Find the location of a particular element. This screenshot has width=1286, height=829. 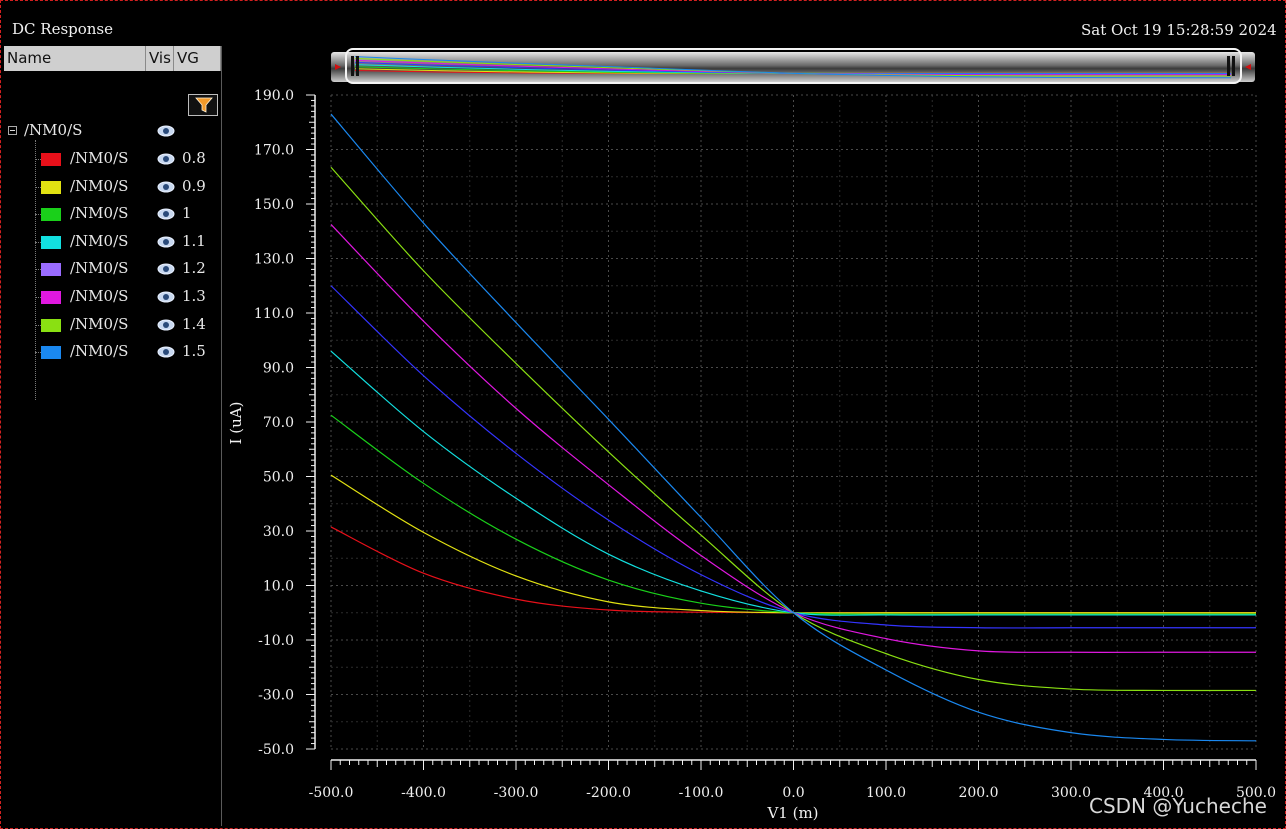

trace-row: /NM0/S 1.4 is located at coordinates (112, 325).